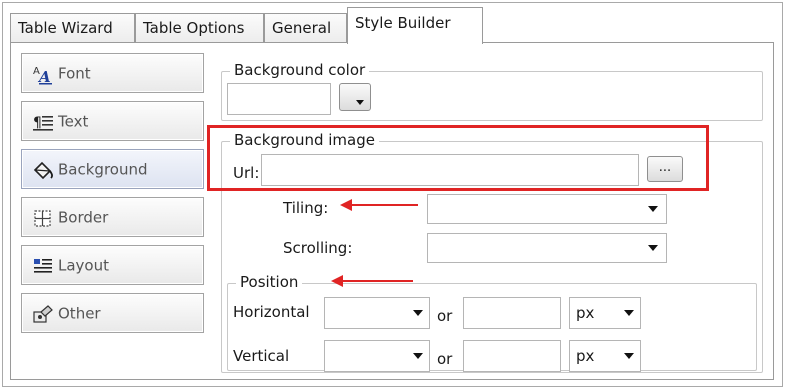 The width and height of the screenshot is (785, 389). What do you see at coordinates (305, 28) in the screenshot?
I see `tab-general: General` at bounding box center [305, 28].